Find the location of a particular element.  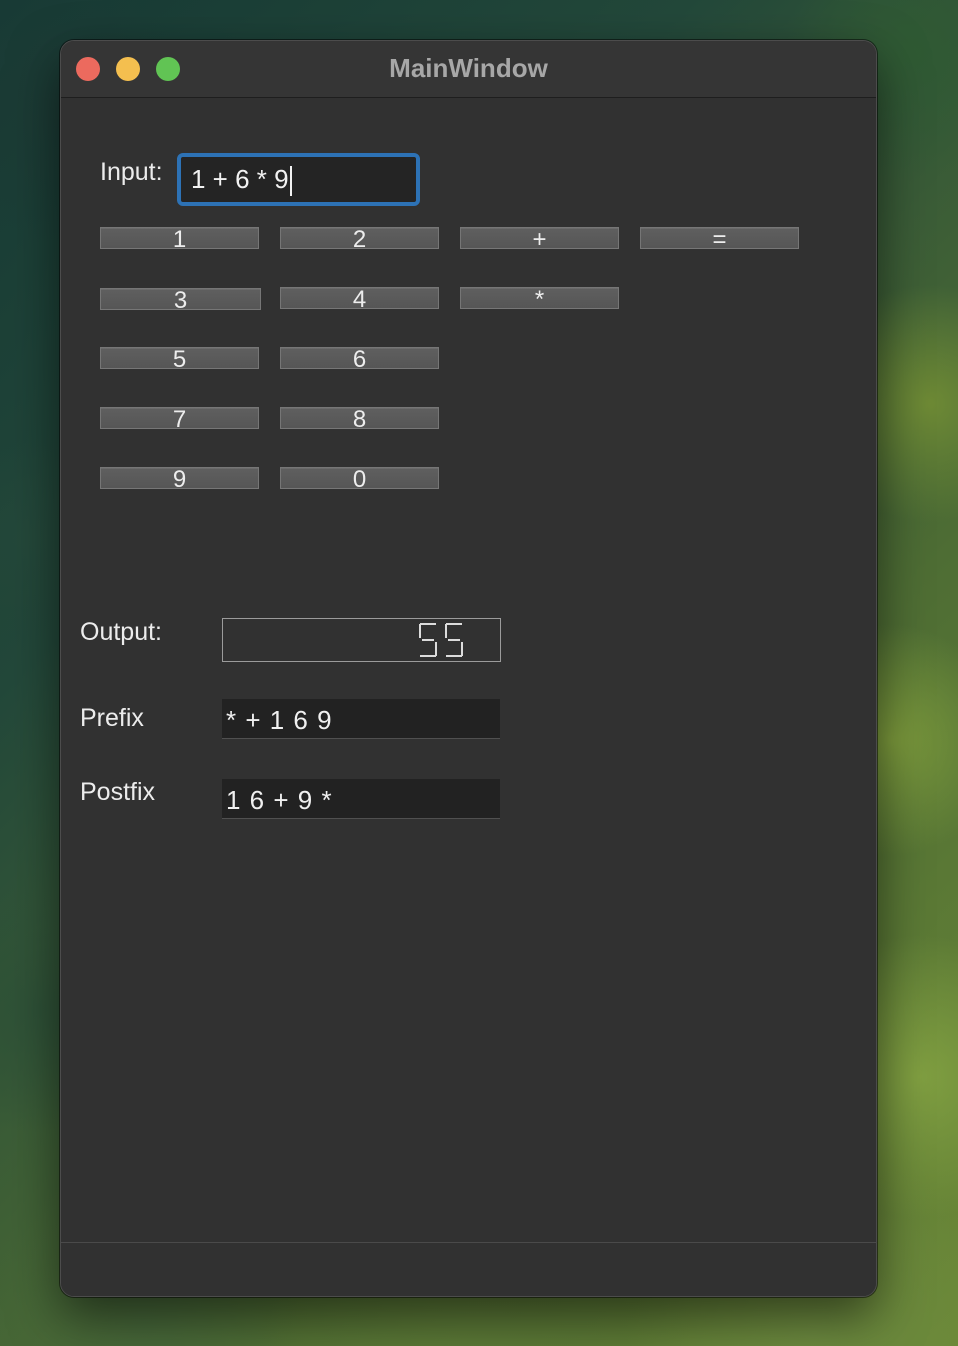

lcd-digits is located at coordinates (441, 640).